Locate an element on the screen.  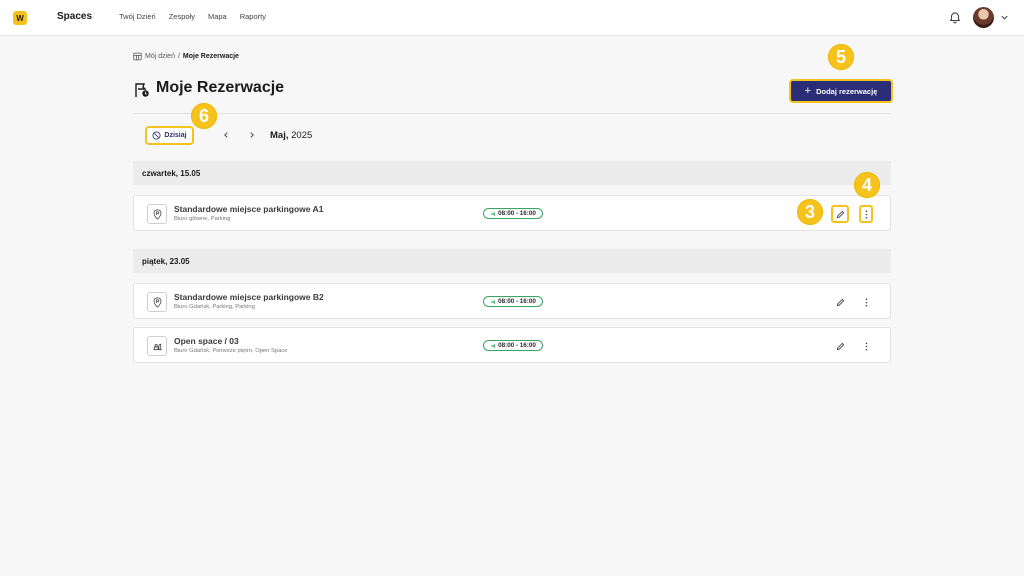
marker-add: 5 is located at coordinates (841, 57).